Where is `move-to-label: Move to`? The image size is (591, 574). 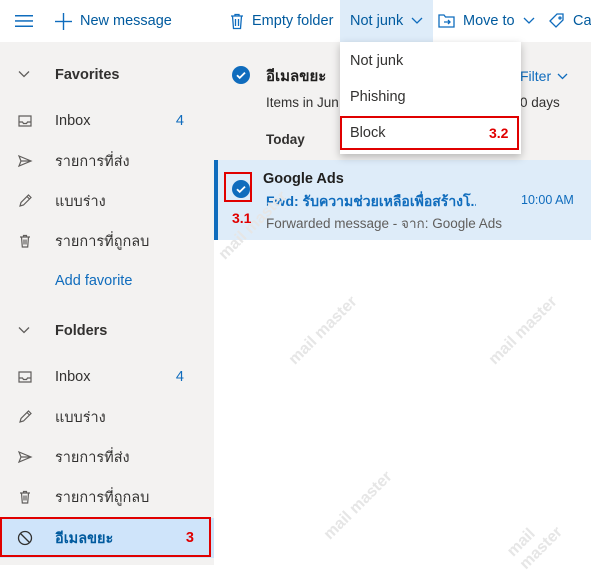 move-to-label: Move to is located at coordinates (489, 21).